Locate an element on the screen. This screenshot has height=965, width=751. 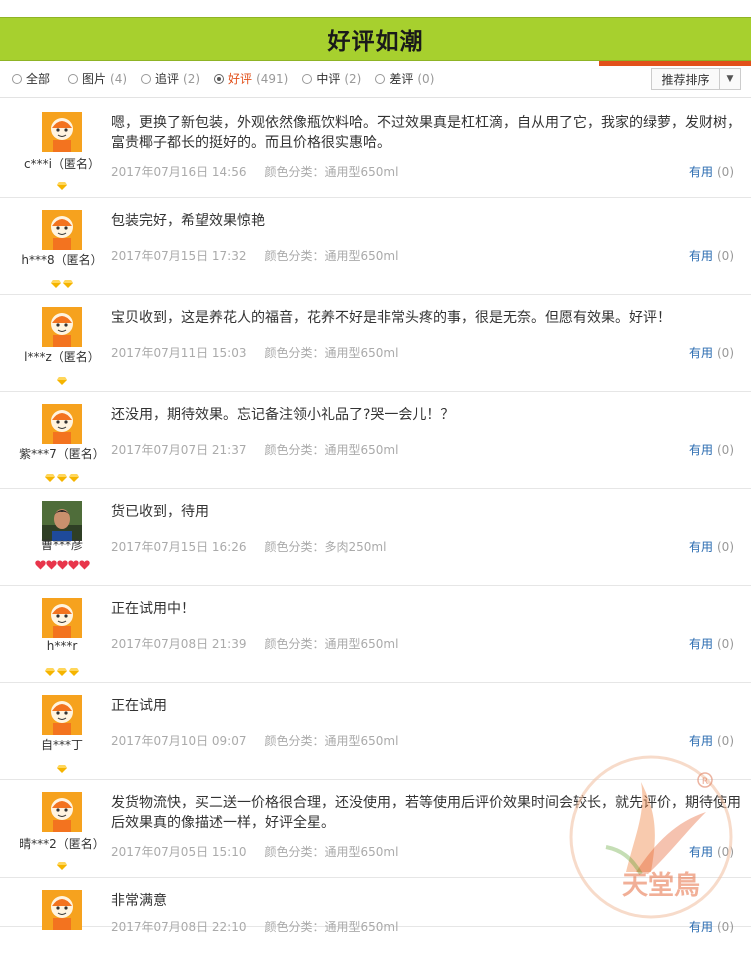
review-date: 2017年07月10日 09:07 is located at coordinates (179, 741).